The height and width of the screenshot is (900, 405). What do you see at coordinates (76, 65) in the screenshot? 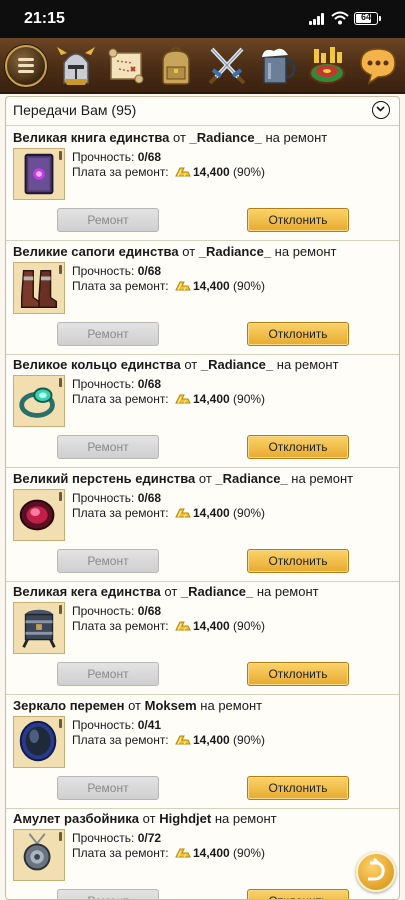
I see `helmet-icon` at bounding box center [76, 65].